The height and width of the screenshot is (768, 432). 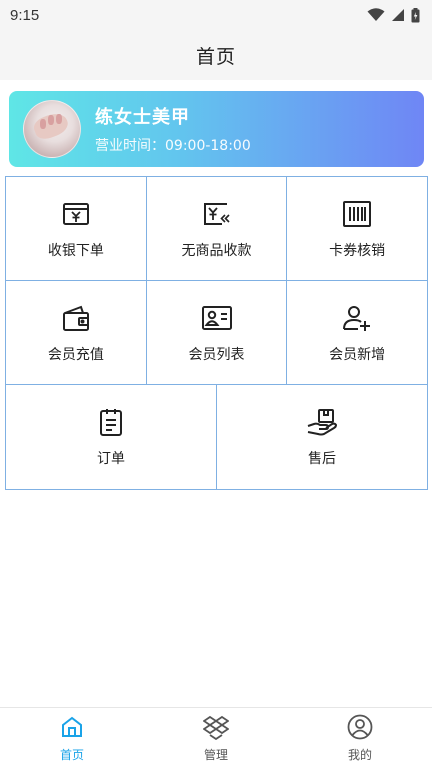 I want to click on grid-item-label: 会员新增, so click(x=357, y=354).